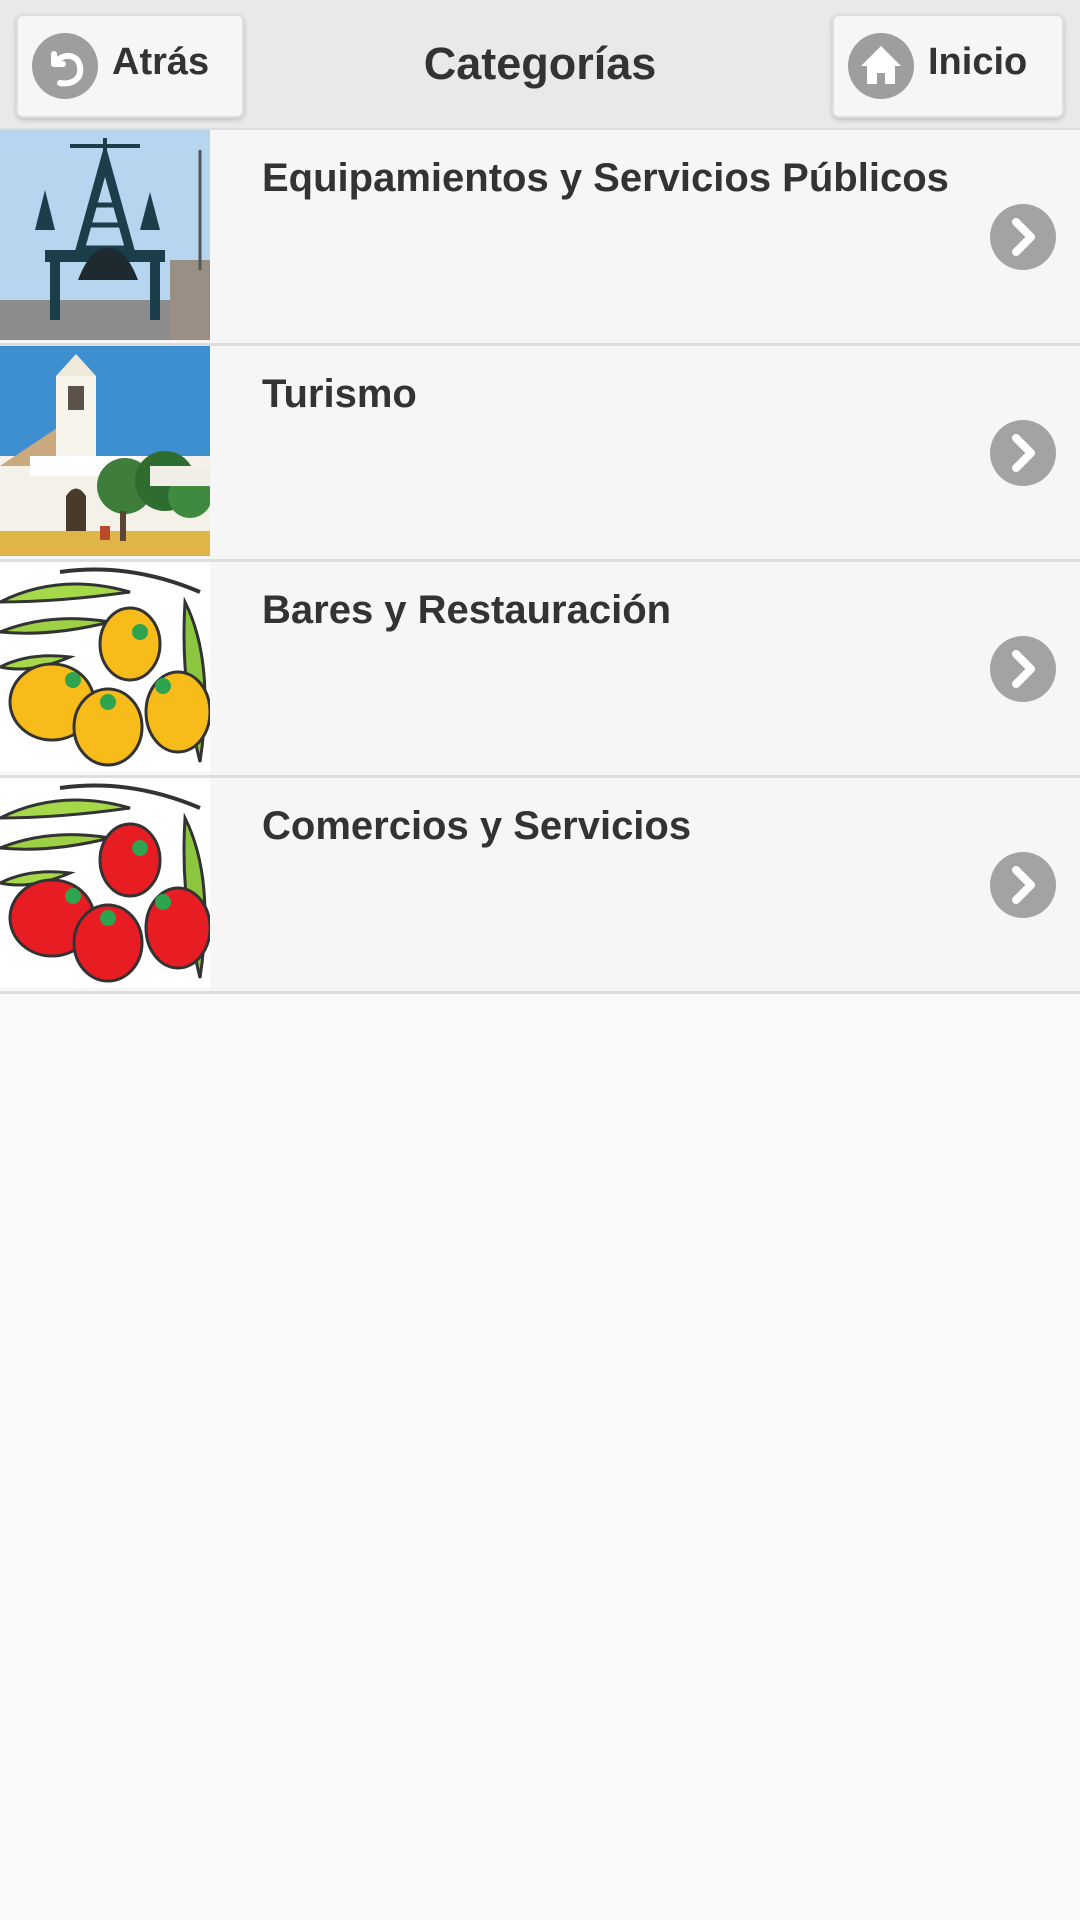 The image size is (1080, 1920). I want to click on category-label: Turismo, so click(339, 394).